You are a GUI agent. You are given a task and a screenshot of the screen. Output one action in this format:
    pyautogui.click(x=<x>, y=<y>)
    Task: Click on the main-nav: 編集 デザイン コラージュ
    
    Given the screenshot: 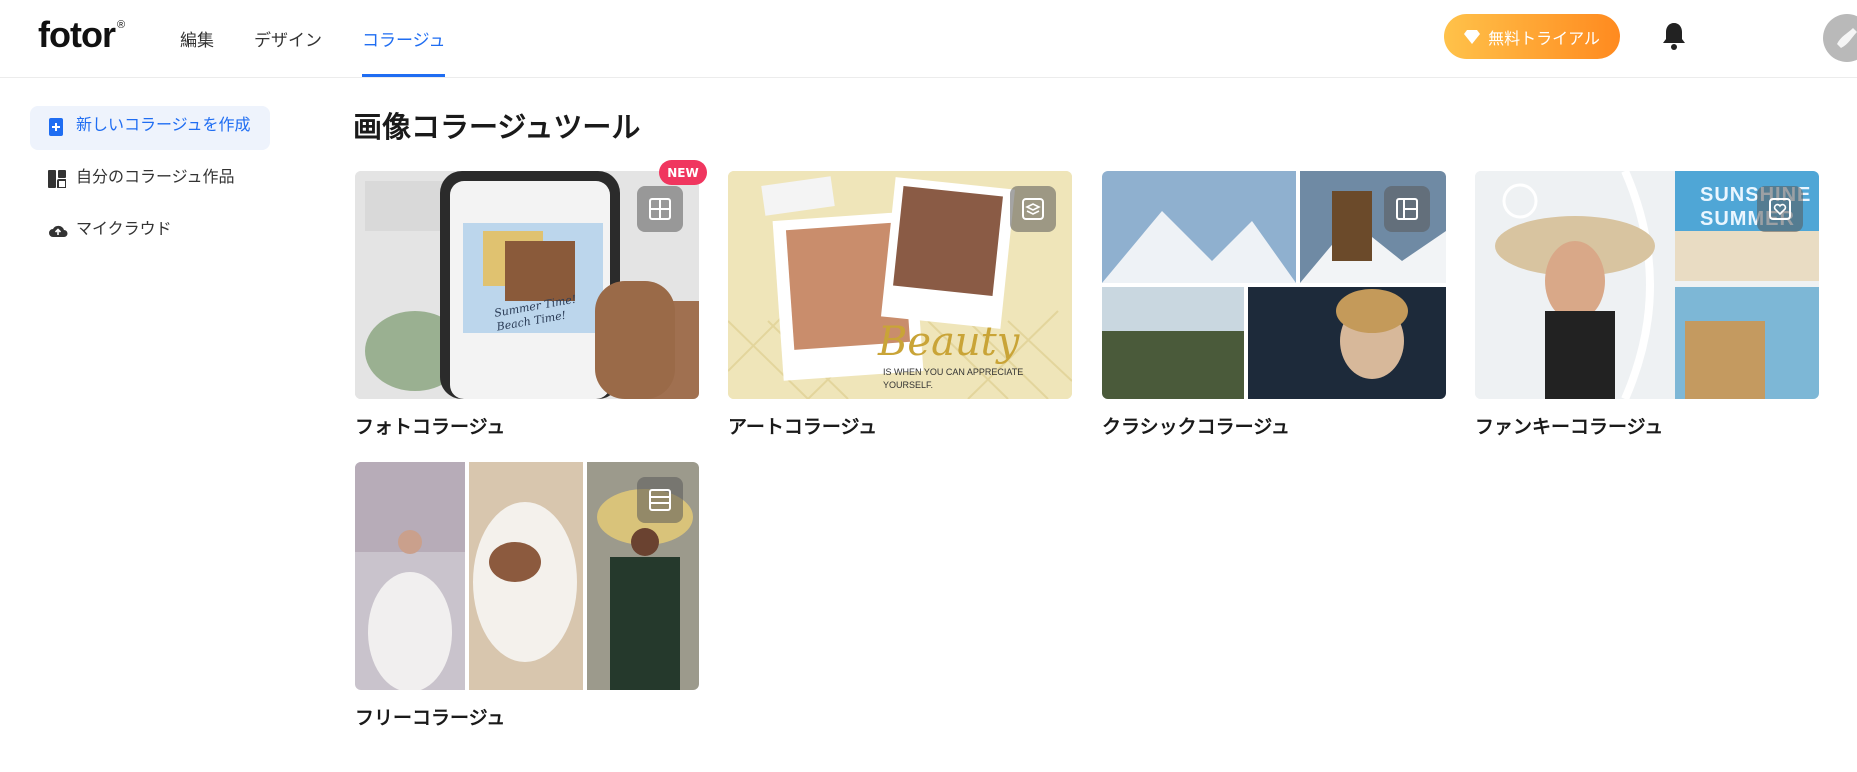 What is the action you would take?
    pyautogui.click(x=332, y=38)
    